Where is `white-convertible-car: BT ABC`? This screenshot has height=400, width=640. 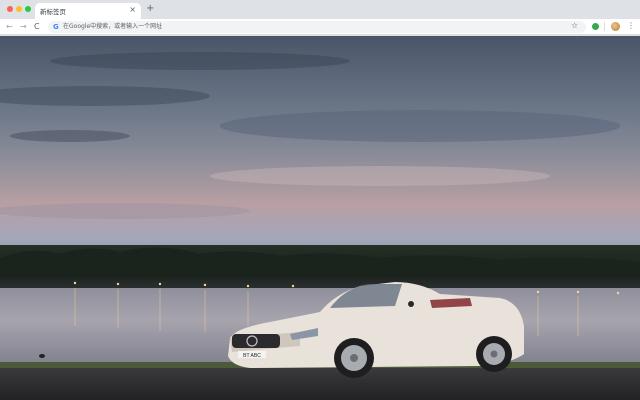 white-convertible-car: BT ABC is located at coordinates (376, 330).